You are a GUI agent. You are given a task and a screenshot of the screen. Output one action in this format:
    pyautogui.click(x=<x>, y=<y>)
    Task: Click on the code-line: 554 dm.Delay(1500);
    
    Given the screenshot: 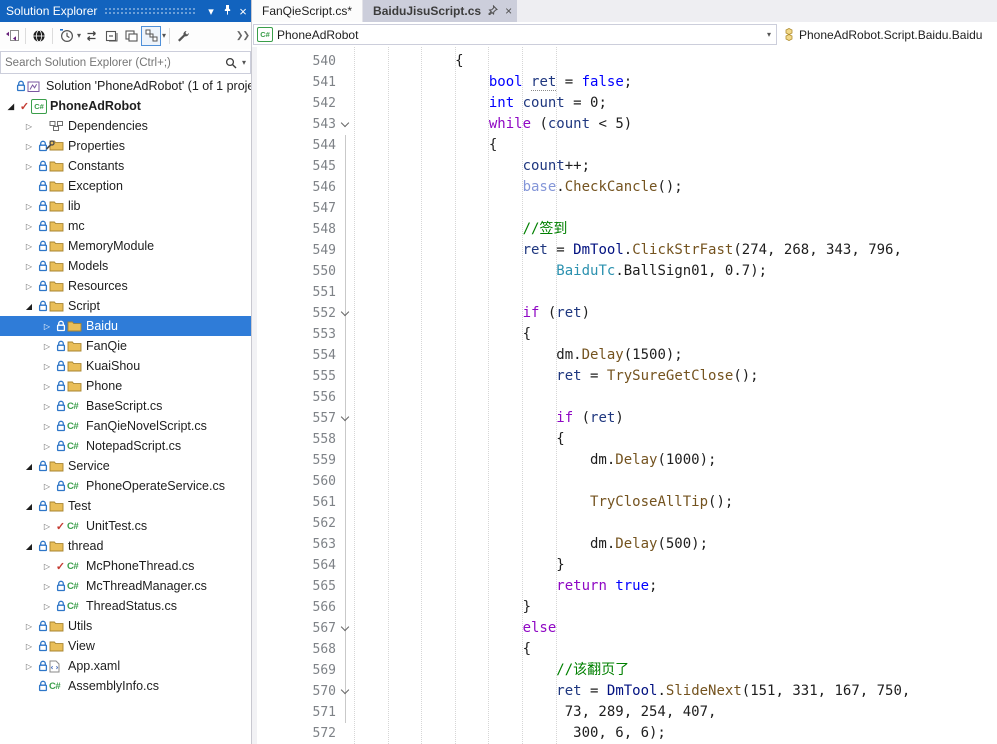 What is the action you would take?
    pyautogui.click(x=624, y=355)
    